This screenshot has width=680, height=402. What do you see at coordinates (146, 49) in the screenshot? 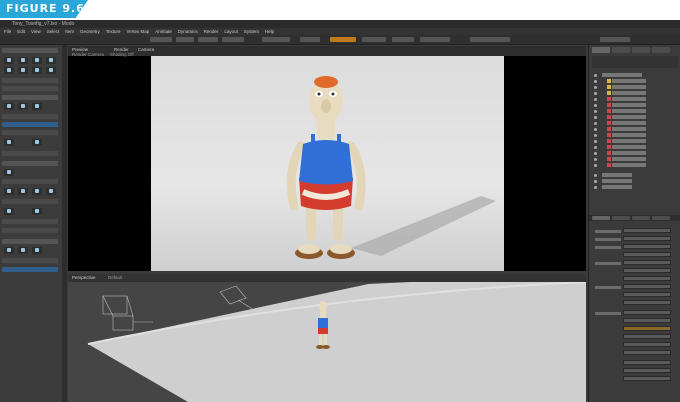
I see `tab-camera: Camera` at bounding box center [146, 49].